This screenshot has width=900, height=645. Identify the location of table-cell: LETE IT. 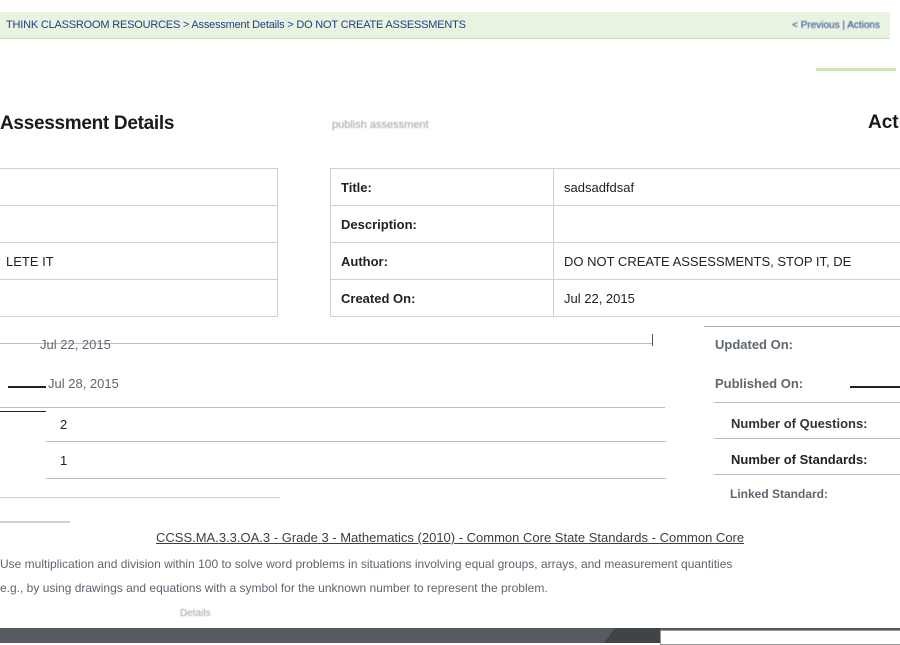
(139, 261).